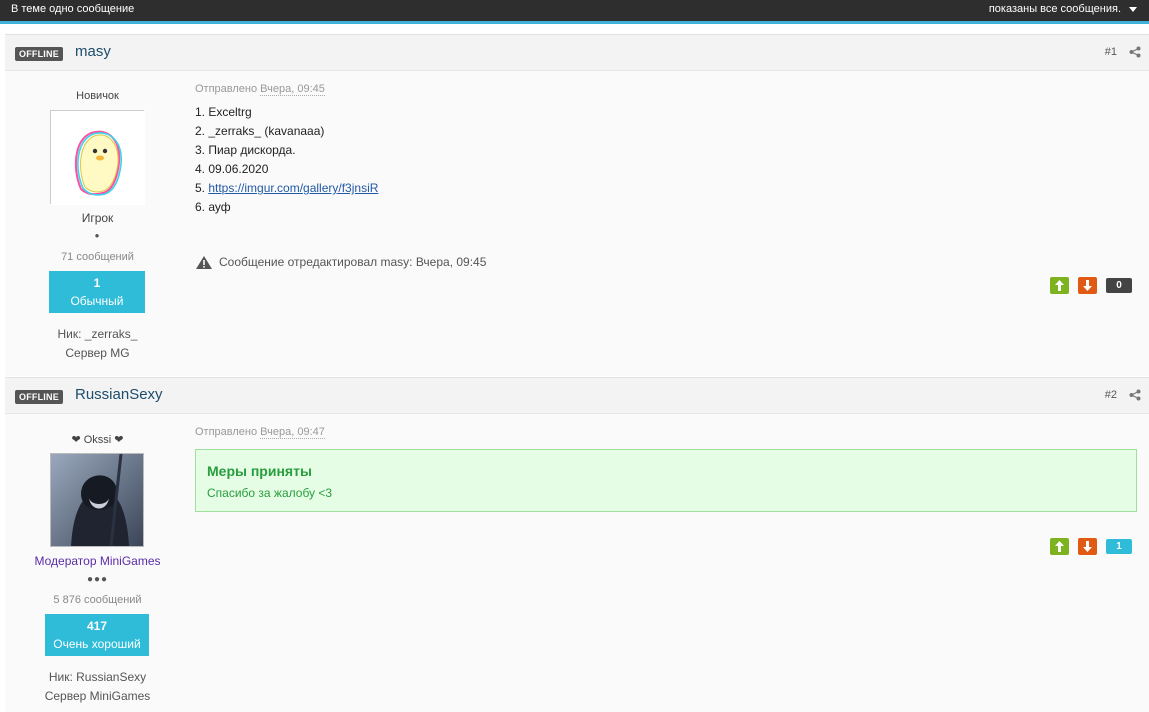  I want to click on post-filter-label: показаны все сообщения., so click(1054, 9).